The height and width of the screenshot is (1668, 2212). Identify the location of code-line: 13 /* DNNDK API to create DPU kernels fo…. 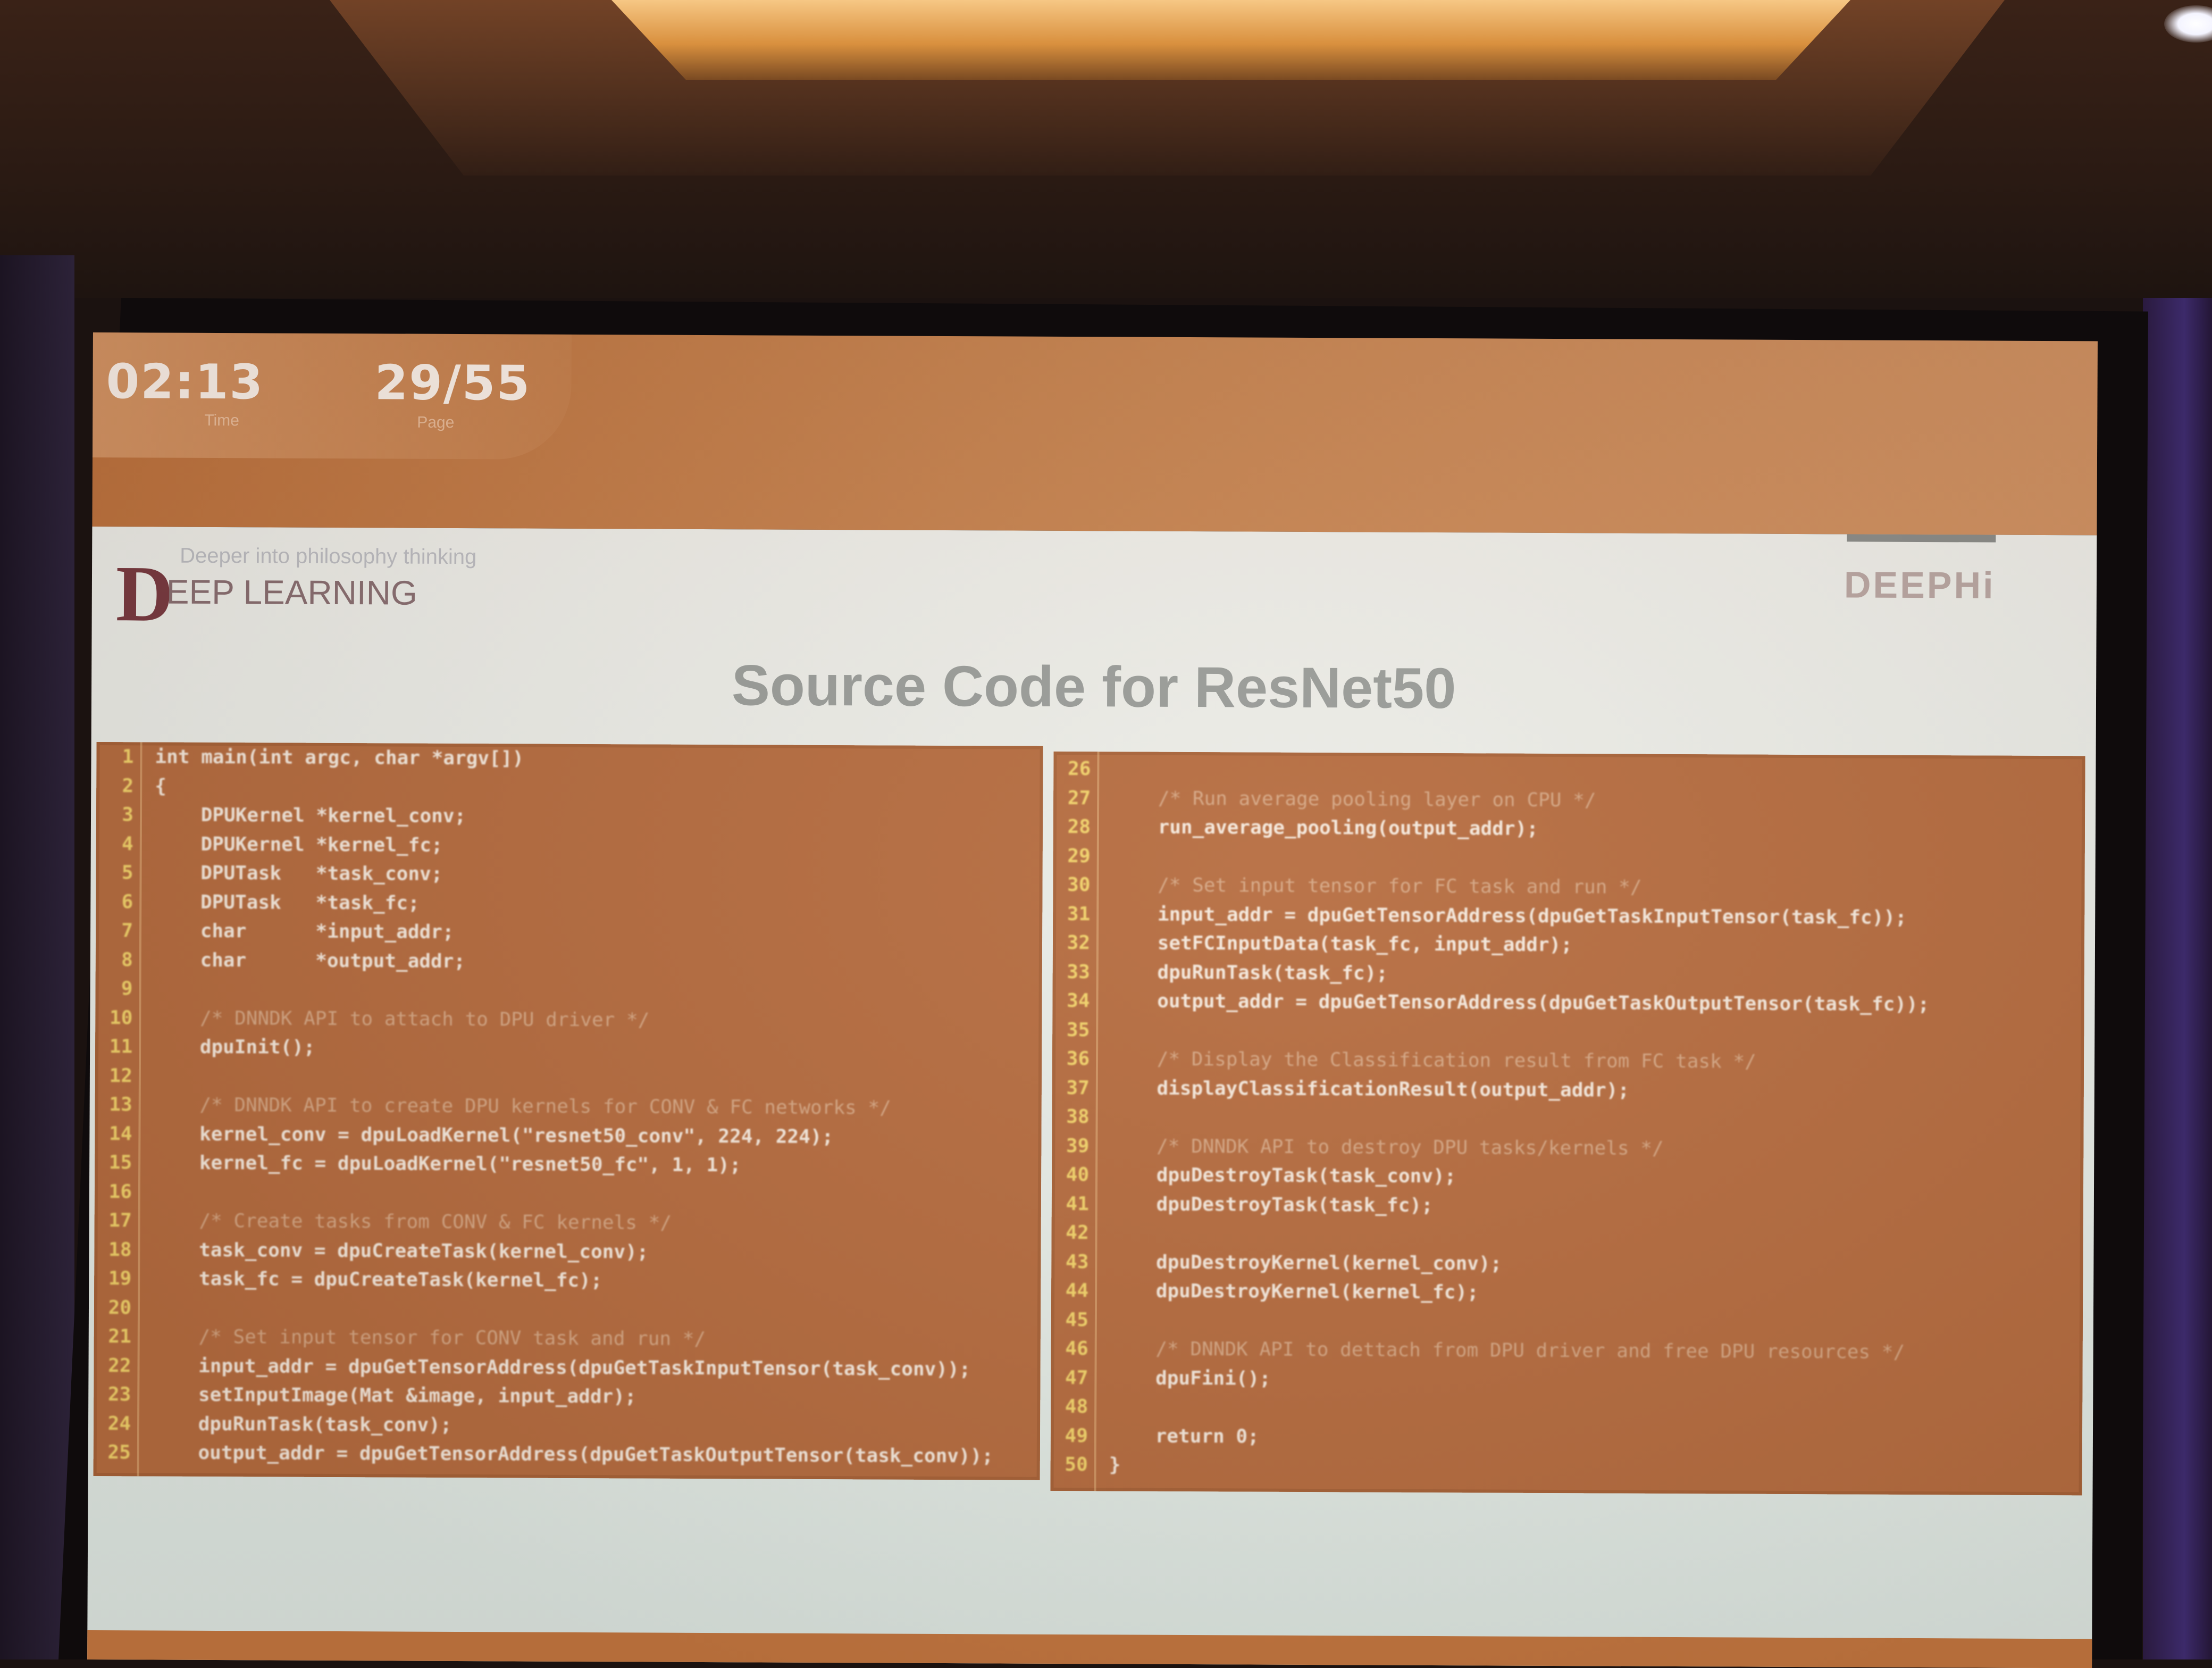
(568, 1106).